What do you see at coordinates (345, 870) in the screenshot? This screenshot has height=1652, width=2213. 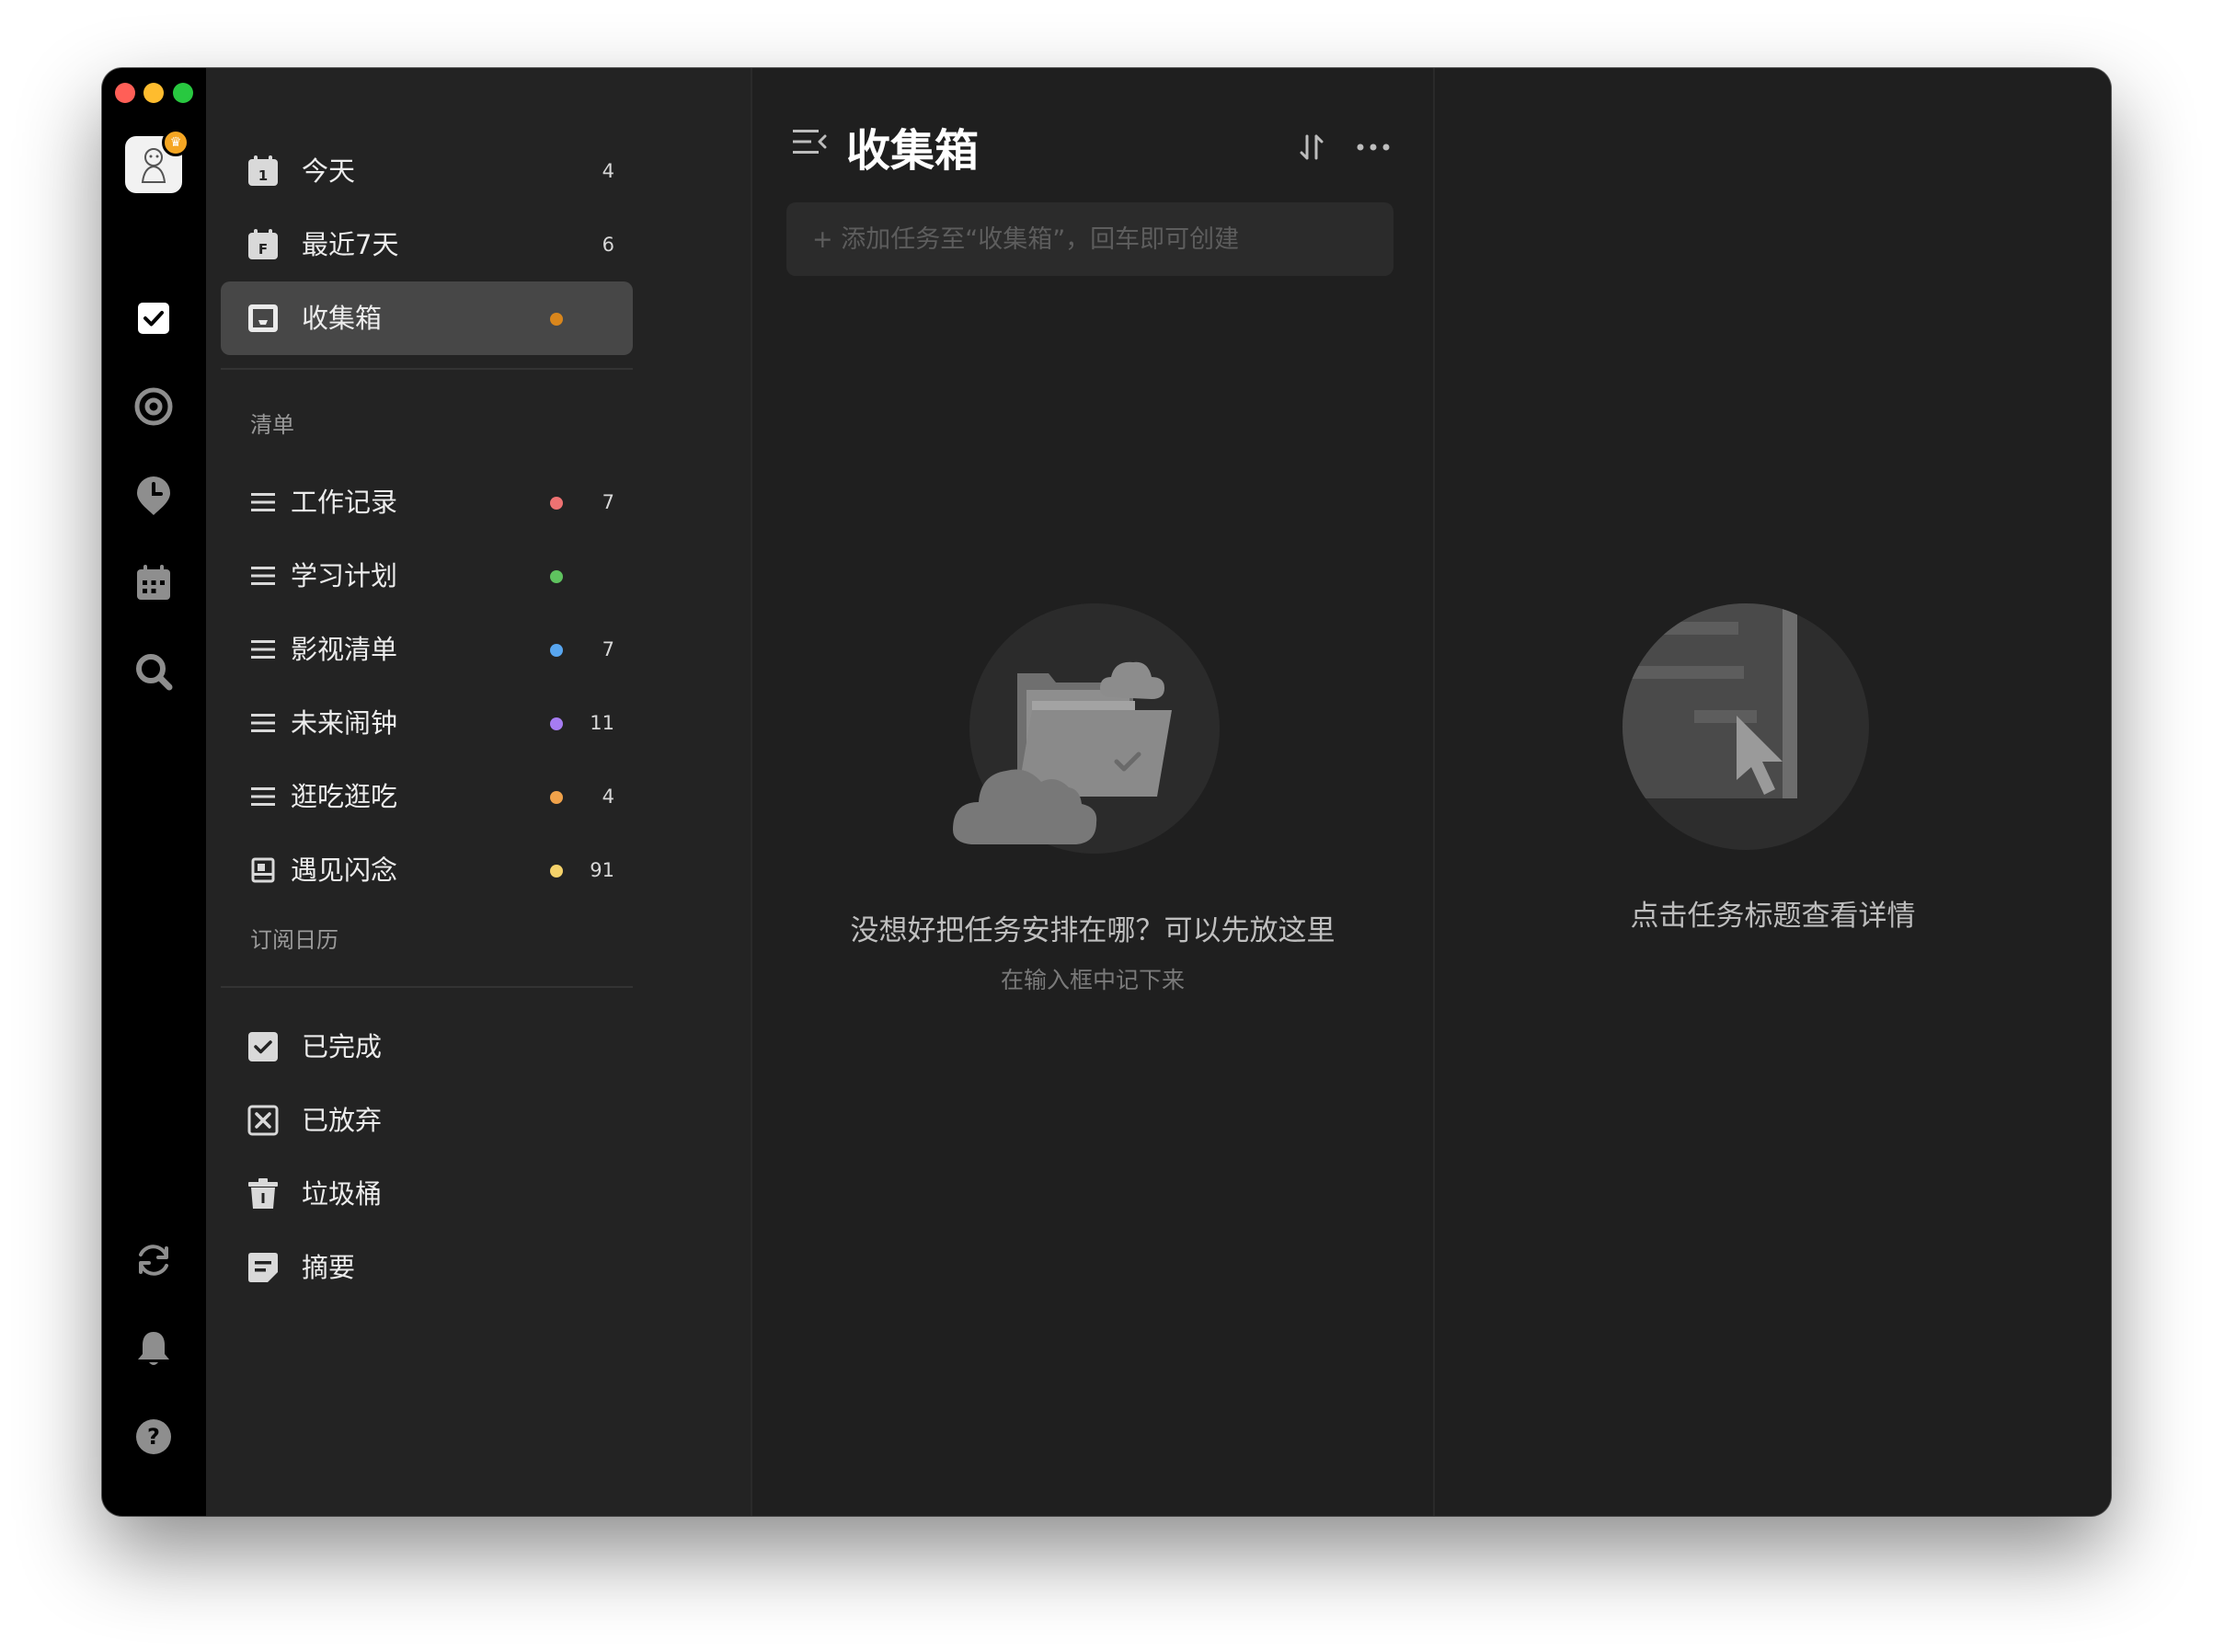 I see `sidebar-item-label: 遇见闪念` at bounding box center [345, 870].